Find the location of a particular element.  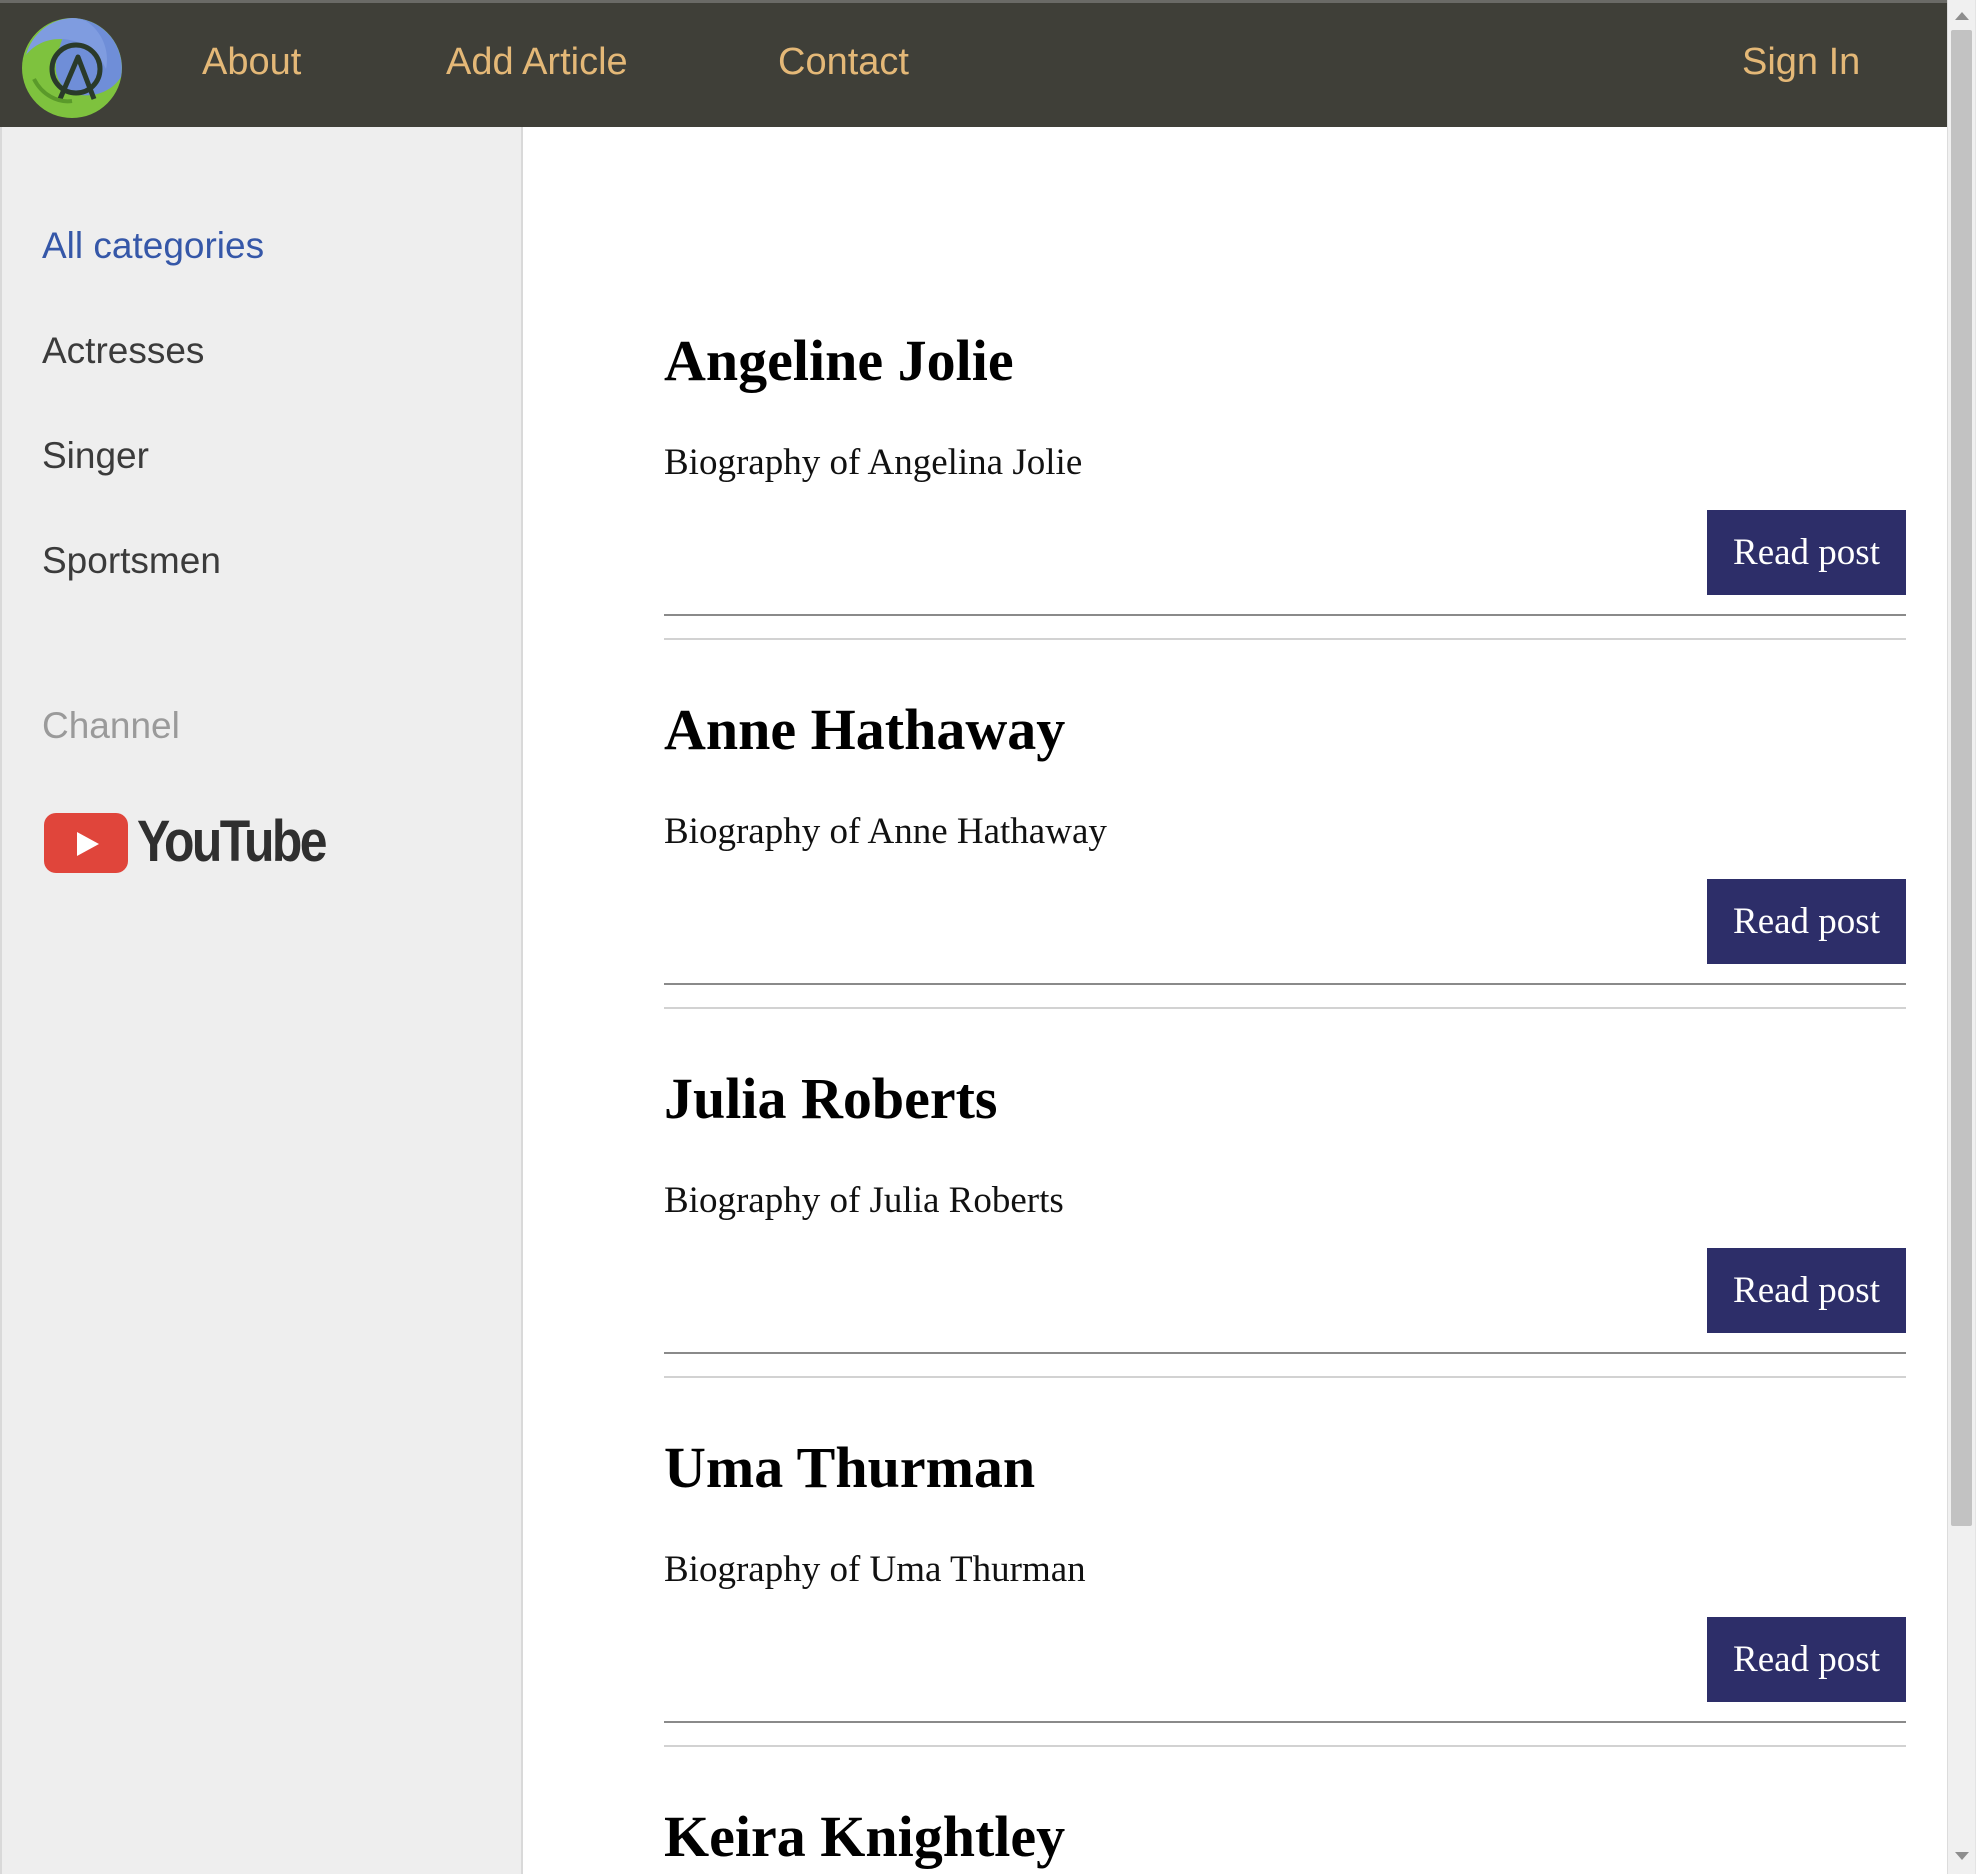

window-edge is located at coordinates (1978, 937).